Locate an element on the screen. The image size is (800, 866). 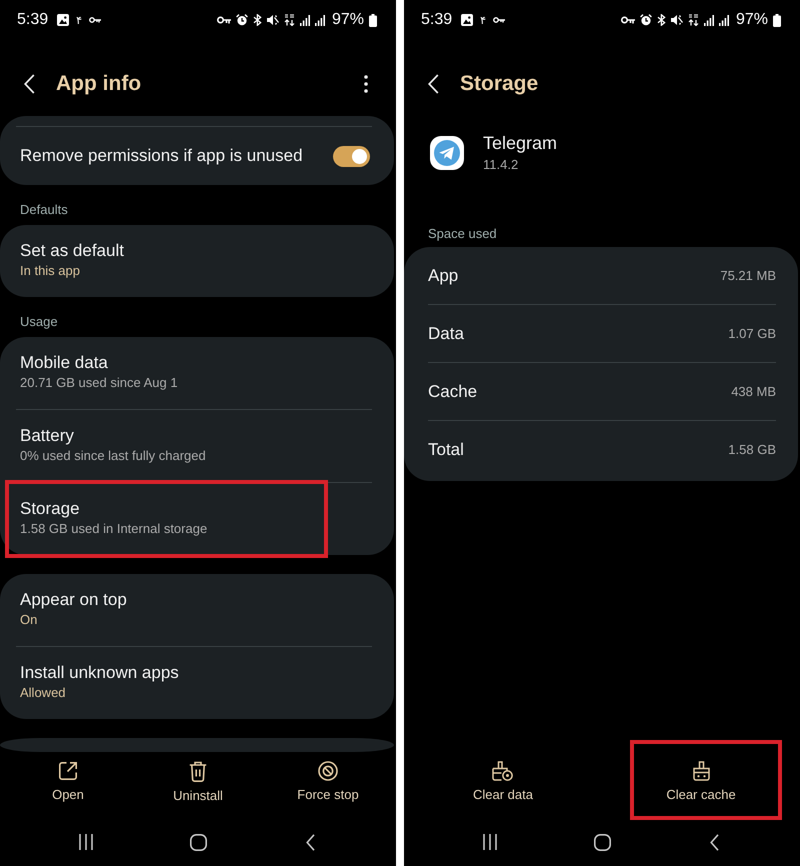
setting-title: Set as default is located at coordinates (72, 251).